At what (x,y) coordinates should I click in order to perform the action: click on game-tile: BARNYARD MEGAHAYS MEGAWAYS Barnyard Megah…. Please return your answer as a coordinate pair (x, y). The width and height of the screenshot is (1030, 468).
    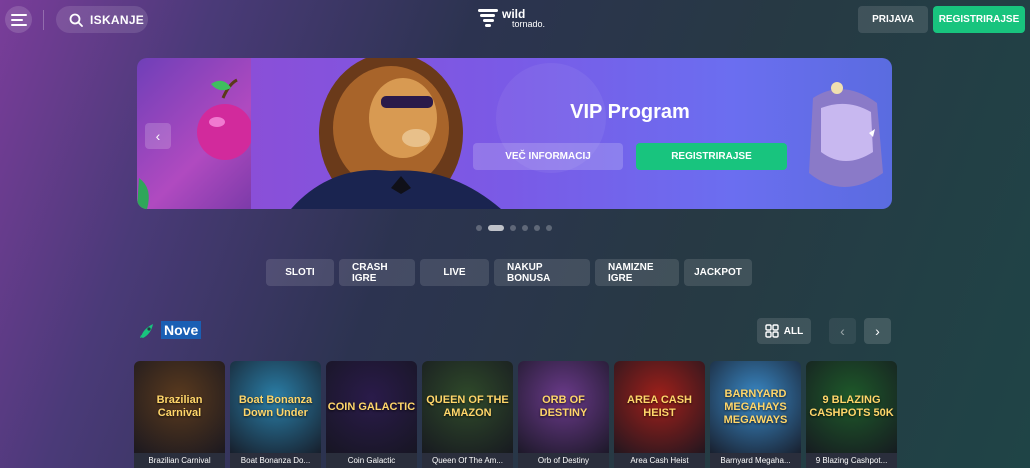
    Looking at the image, I should click on (755, 414).